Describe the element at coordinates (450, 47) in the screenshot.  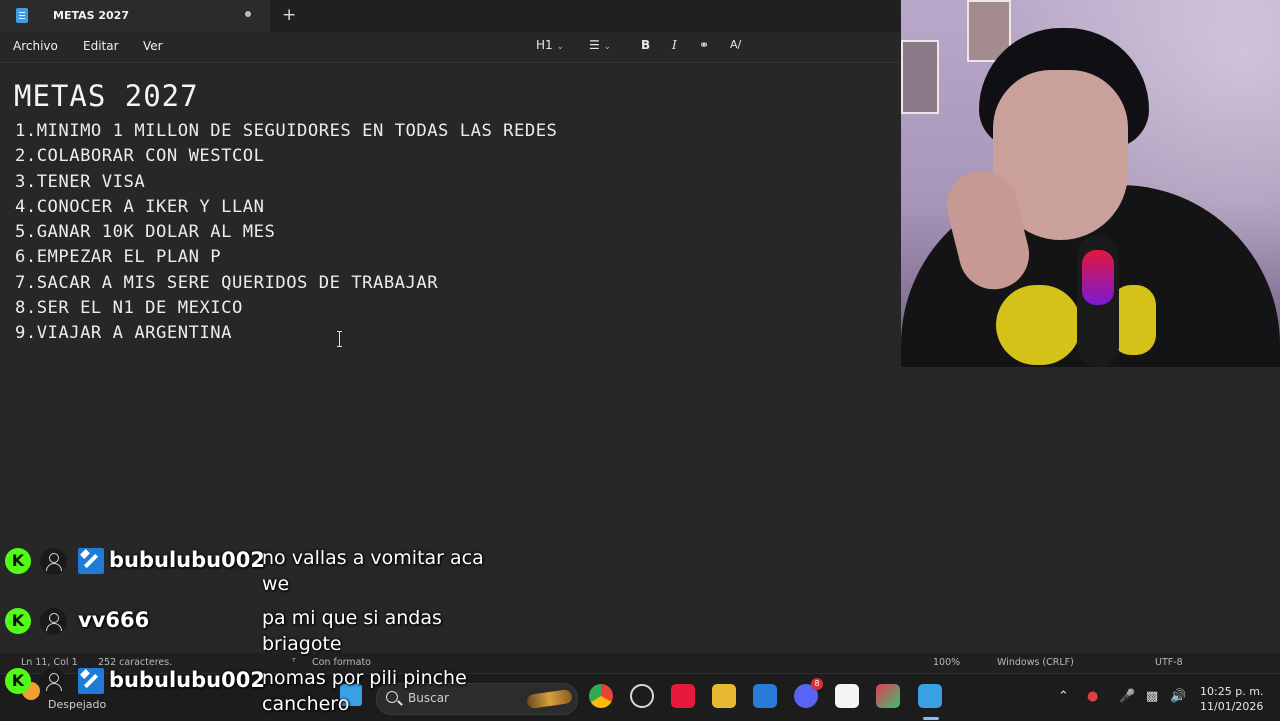
I see `menu-bar: Archivo Editar Ver H1 ⌄ ☰ ⌄ B I ⚭ A∕` at that location.